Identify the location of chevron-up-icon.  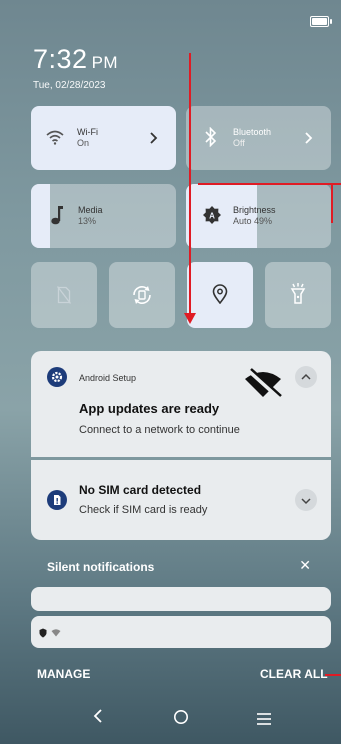
(306, 376).